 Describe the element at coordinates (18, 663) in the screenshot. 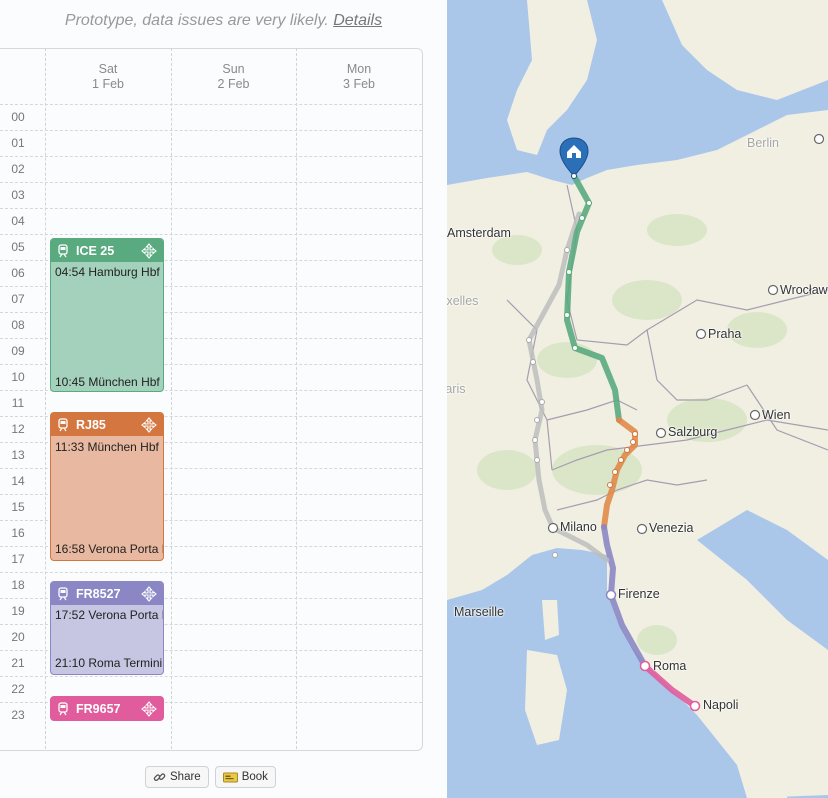

I see `hour-label: 21` at that location.